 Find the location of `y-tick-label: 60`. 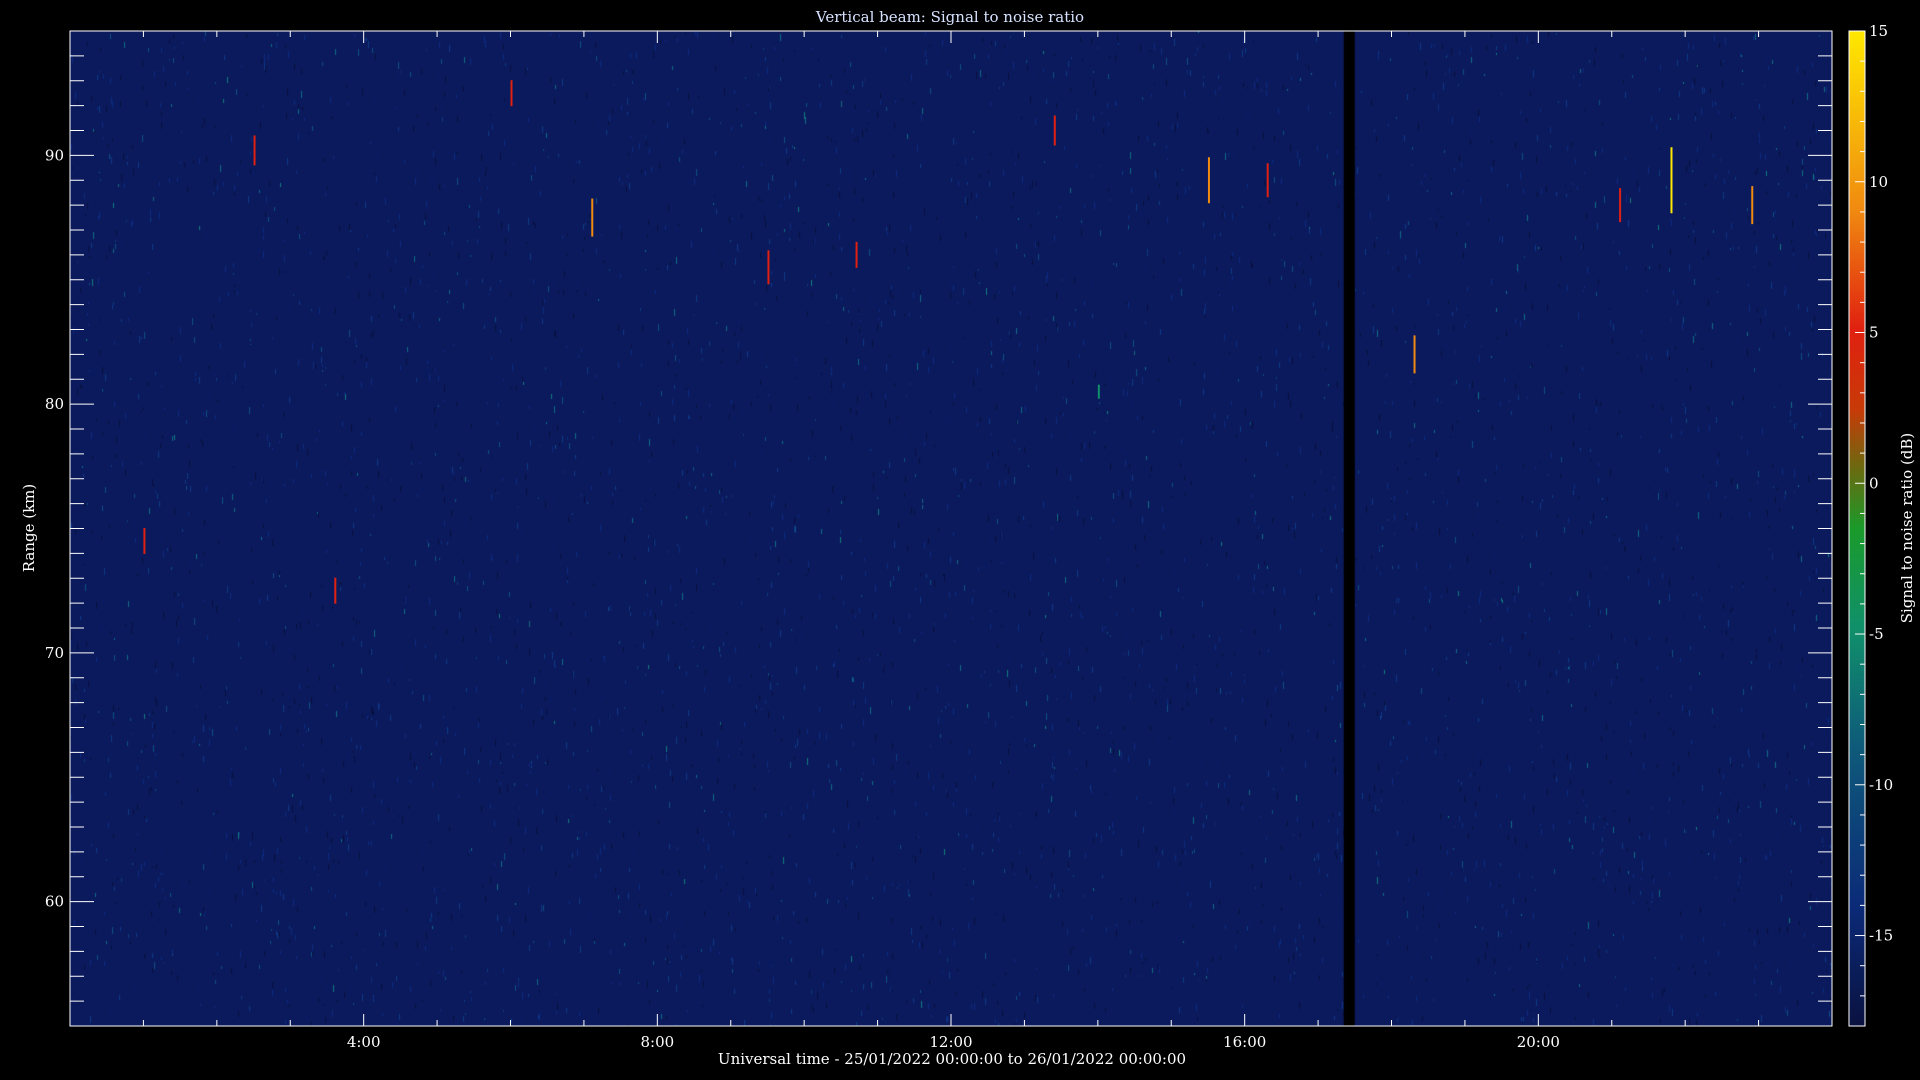

y-tick-label: 60 is located at coordinates (54, 902).